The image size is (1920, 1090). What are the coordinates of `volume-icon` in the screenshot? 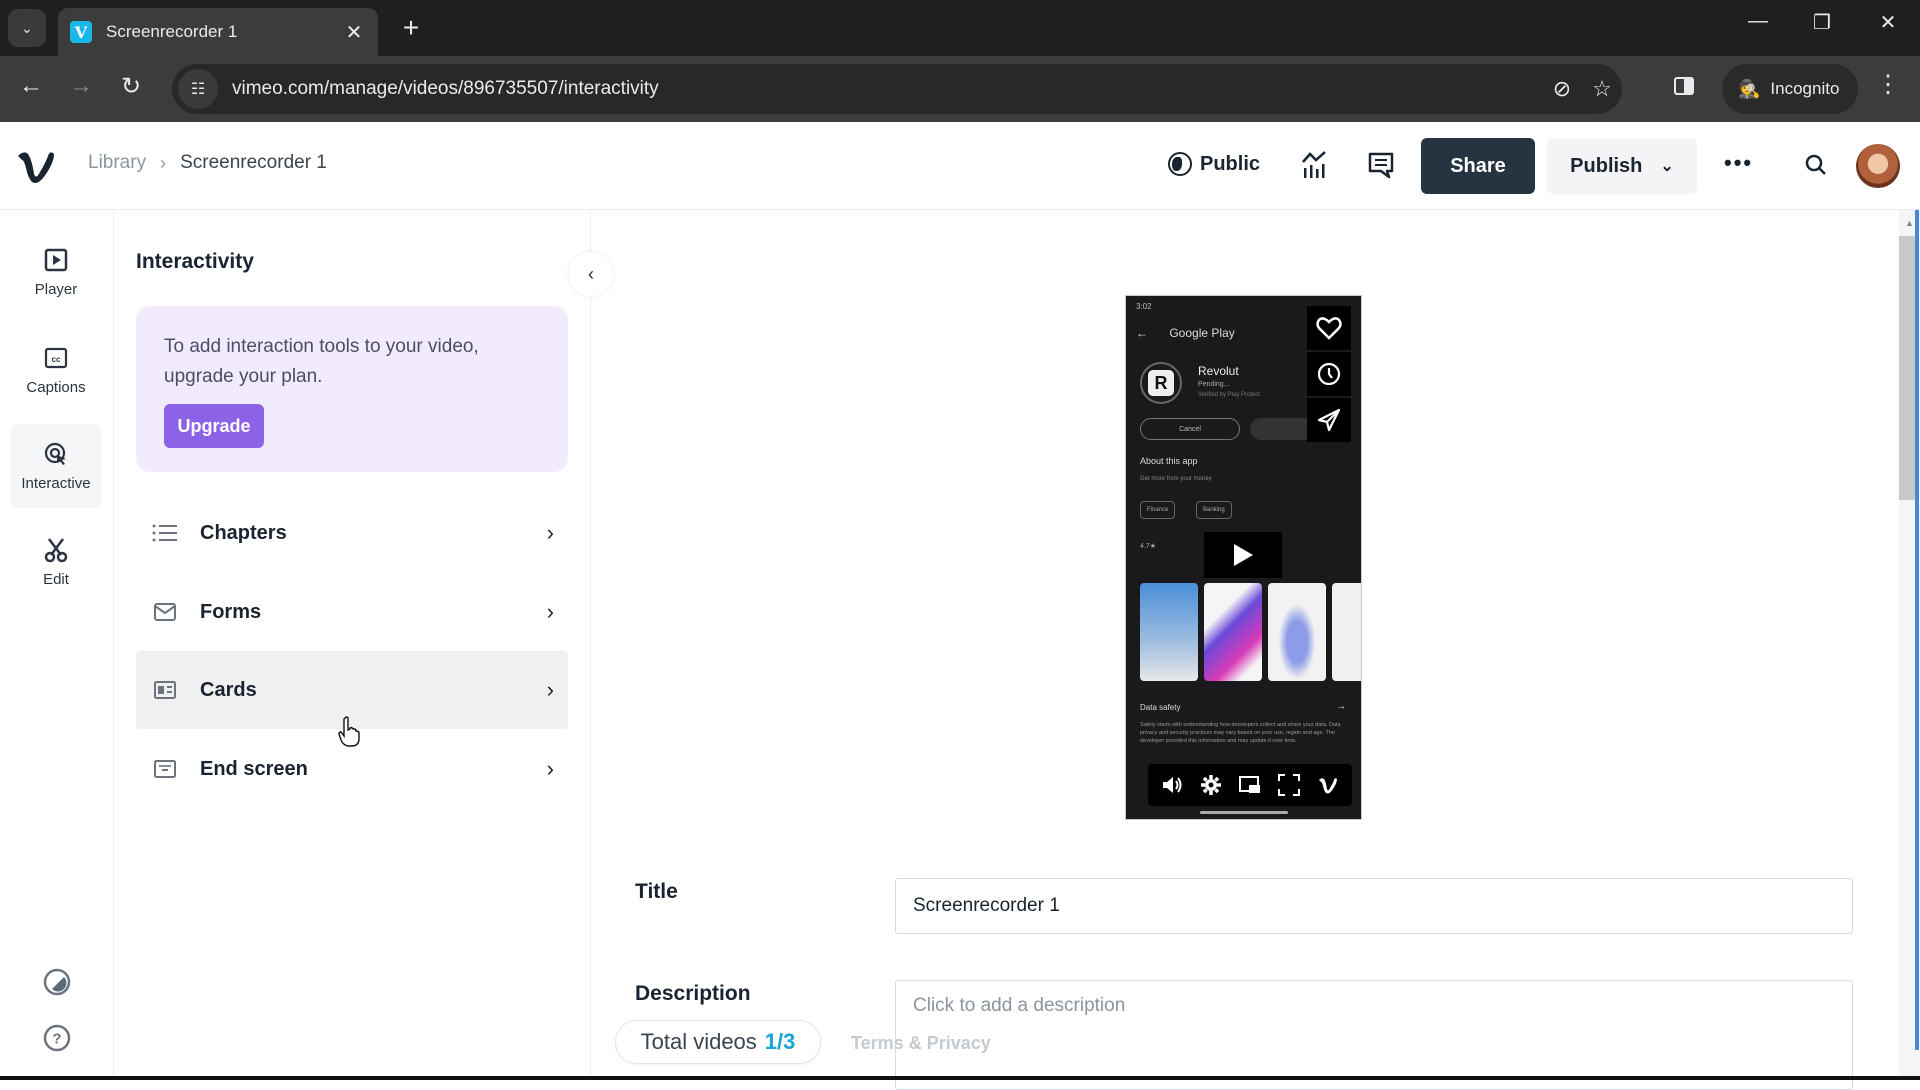 It's located at (1172, 785).